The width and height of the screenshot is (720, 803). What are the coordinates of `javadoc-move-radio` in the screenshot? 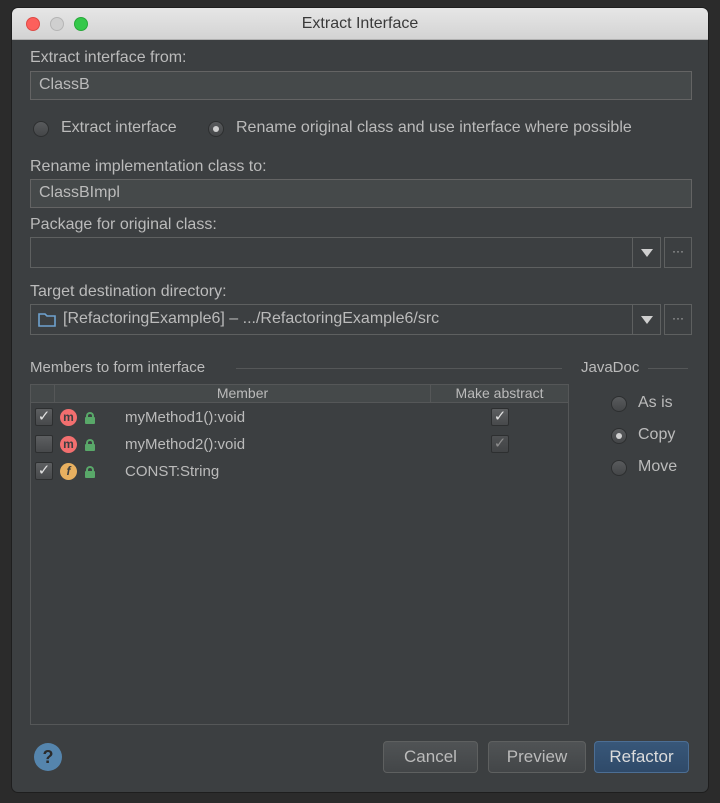 It's located at (619, 468).